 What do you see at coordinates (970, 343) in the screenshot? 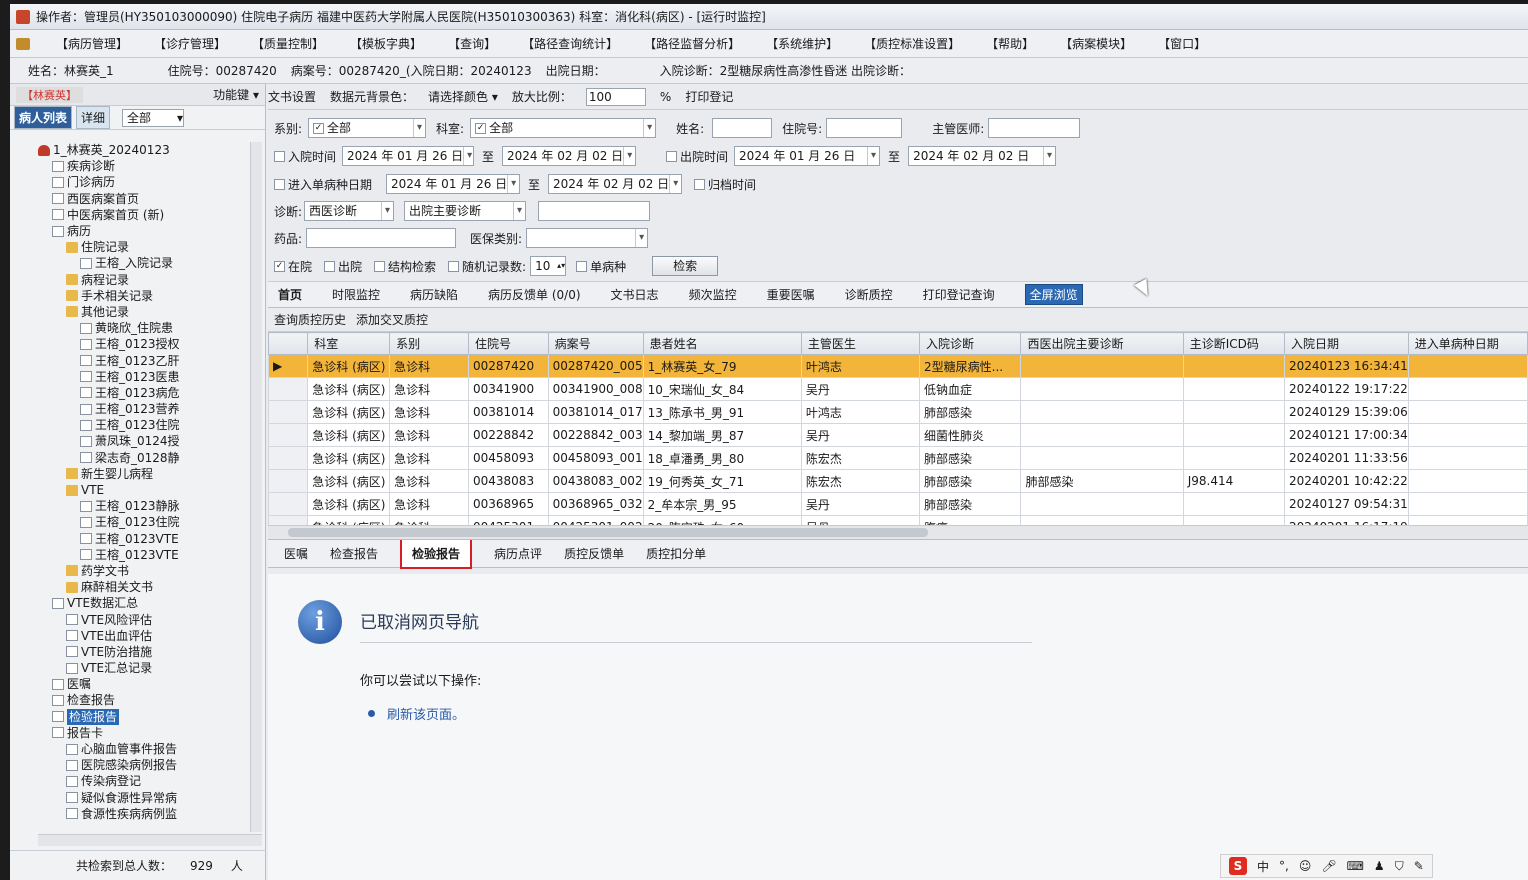
I see `col-header: 入院诊断` at bounding box center [970, 343].